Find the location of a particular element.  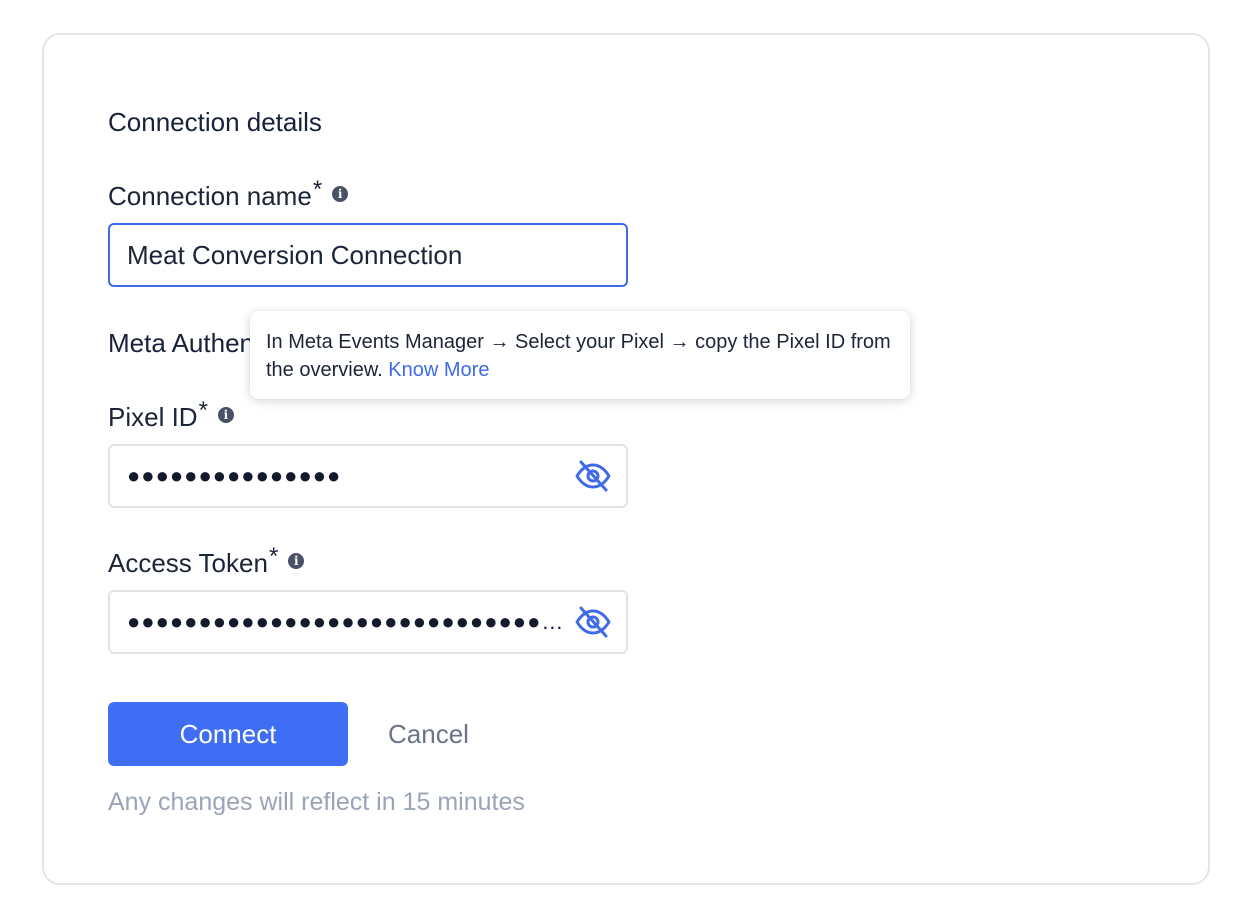

connection-details-heading: Connection details is located at coordinates (215, 122).